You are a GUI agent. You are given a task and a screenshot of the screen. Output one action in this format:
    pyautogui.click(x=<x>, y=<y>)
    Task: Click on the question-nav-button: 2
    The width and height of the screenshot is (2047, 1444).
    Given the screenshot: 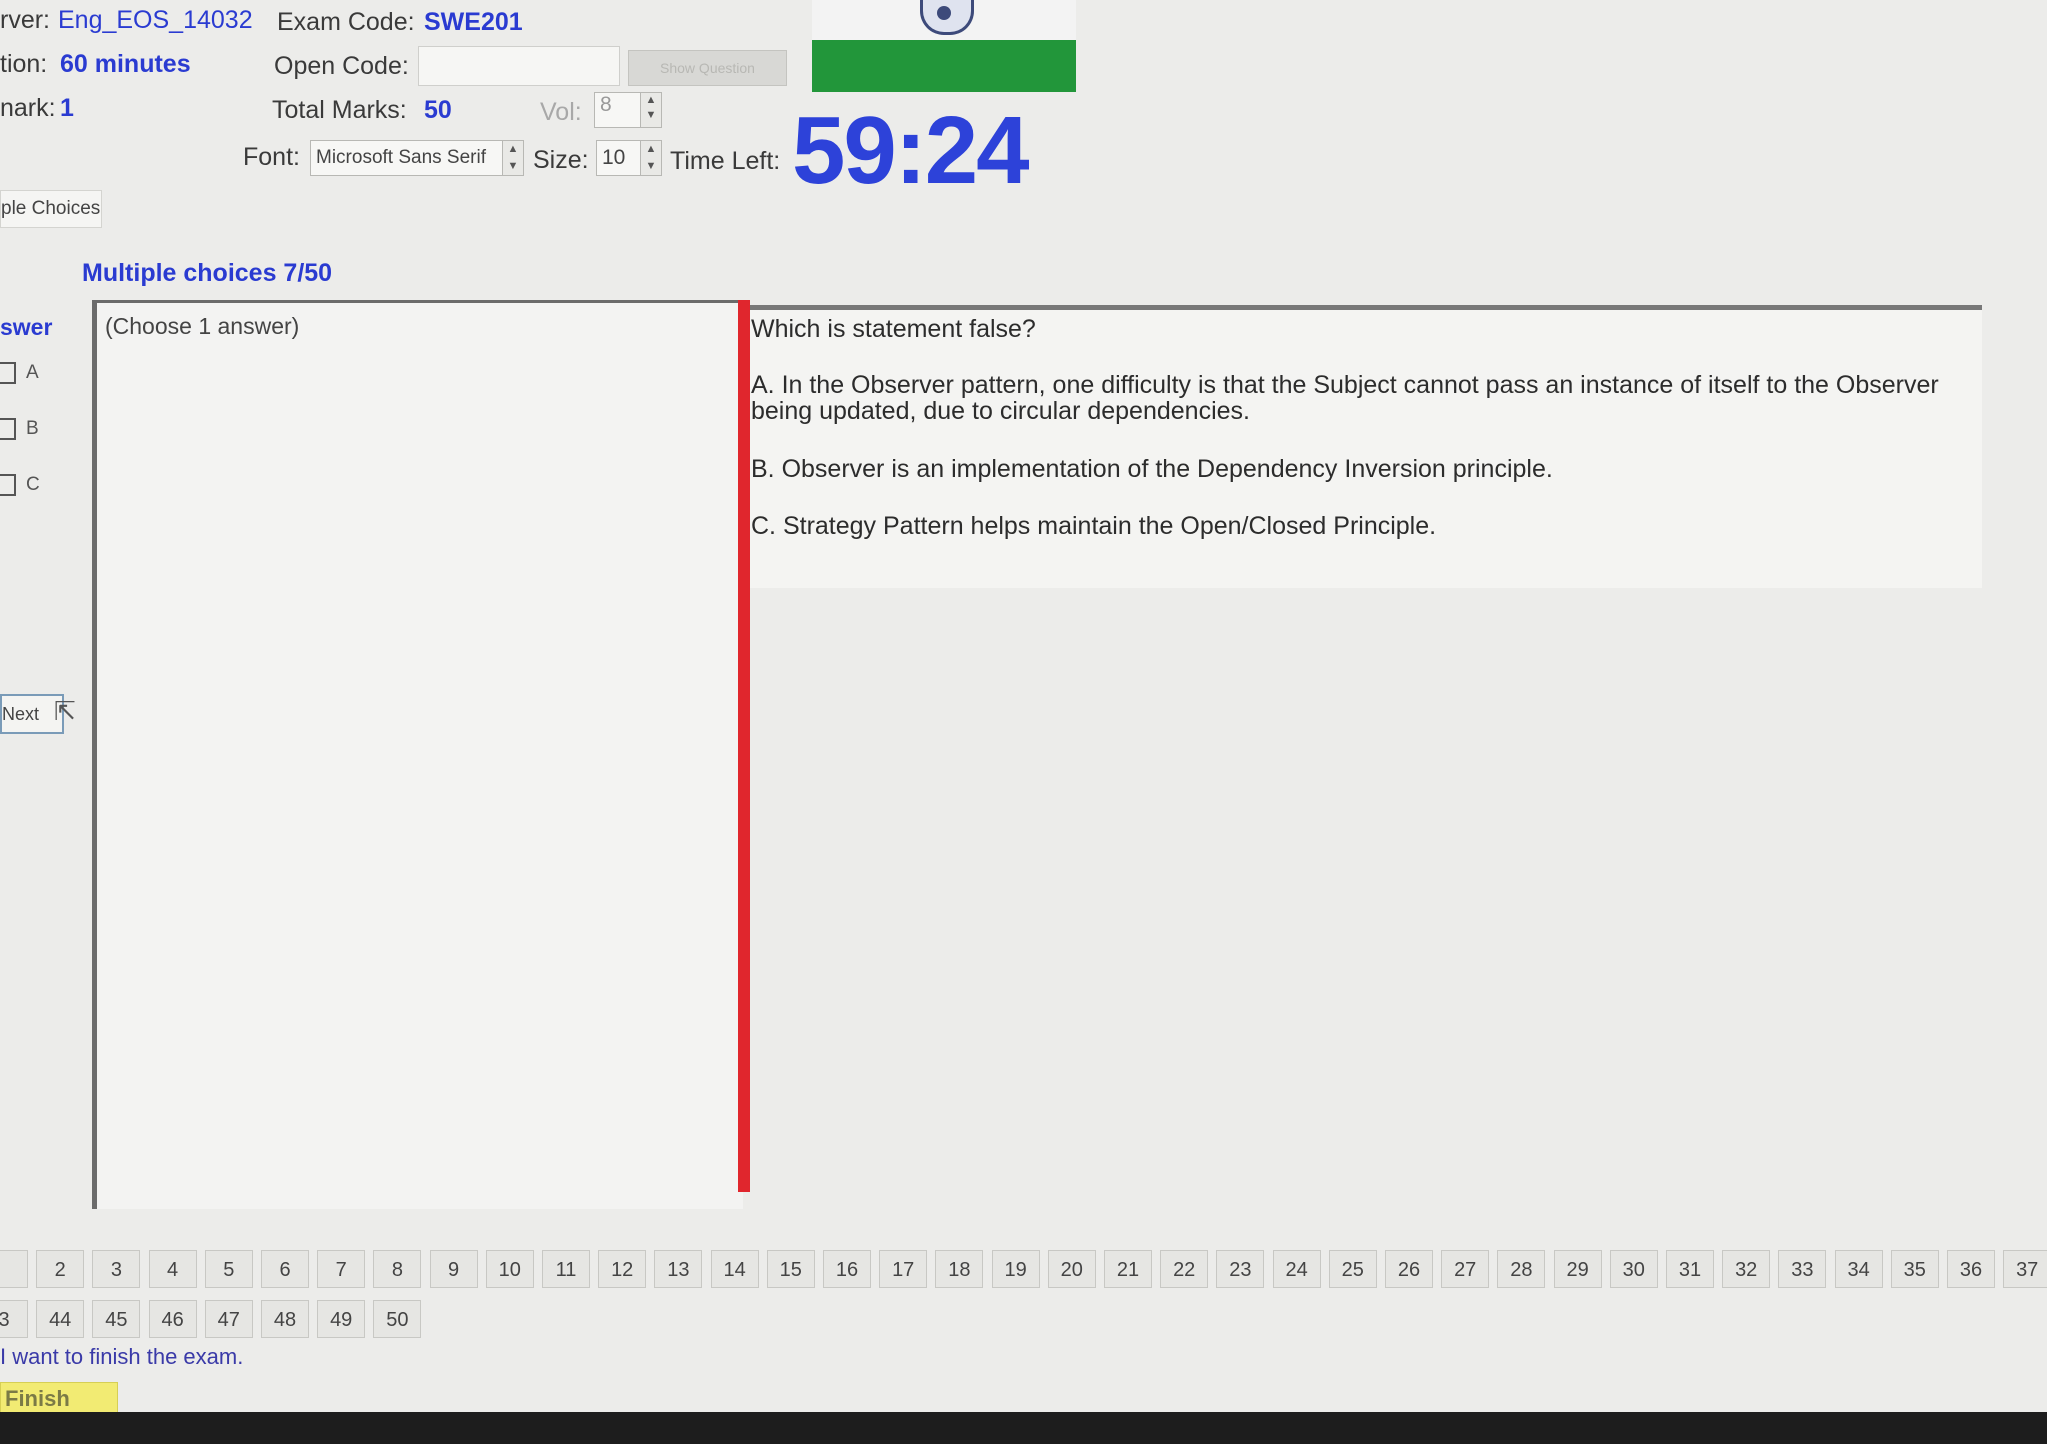 What is the action you would take?
    pyautogui.click(x=60, y=1269)
    